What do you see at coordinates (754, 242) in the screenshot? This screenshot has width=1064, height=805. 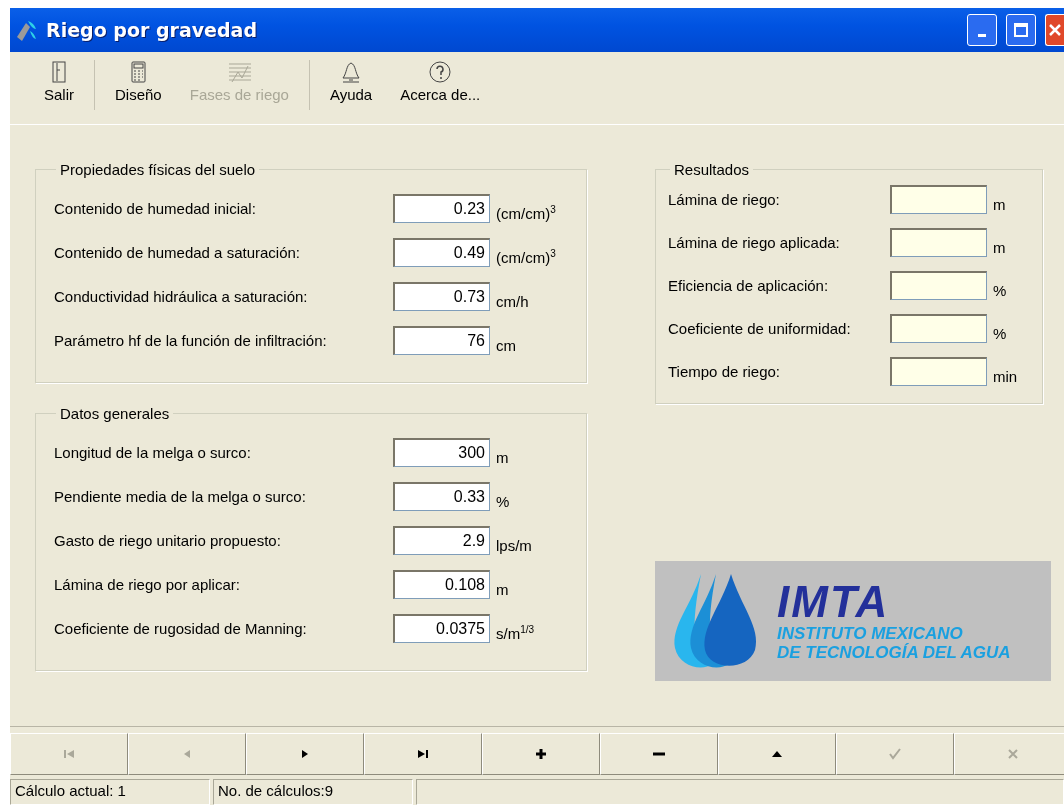 I see `field-label: Lámina de riego aplicada:` at bounding box center [754, 242].